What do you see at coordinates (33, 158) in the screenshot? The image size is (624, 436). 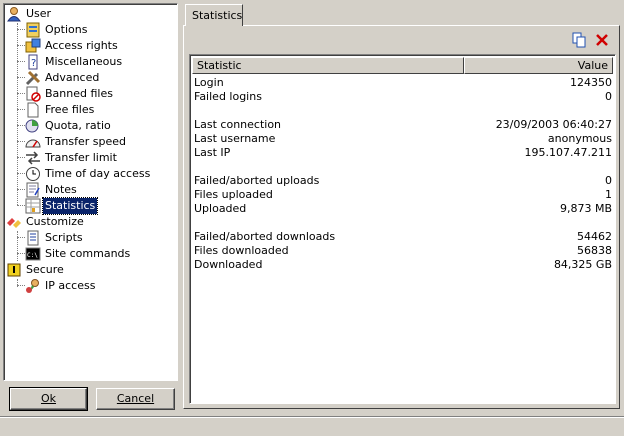 I see `transfer-limit-icon` at bounding box center [33, 158].